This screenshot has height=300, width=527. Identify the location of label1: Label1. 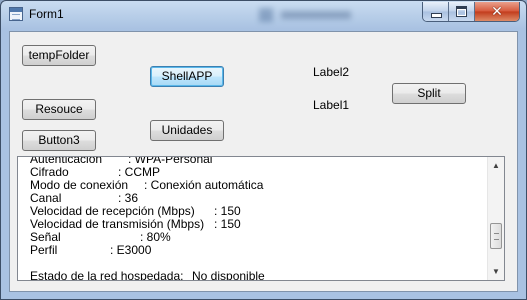
(331, 105).